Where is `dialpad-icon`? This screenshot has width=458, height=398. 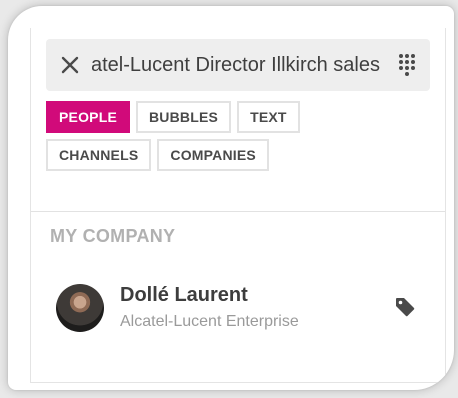 dialpad-icon is located at coordinates (407, 65).